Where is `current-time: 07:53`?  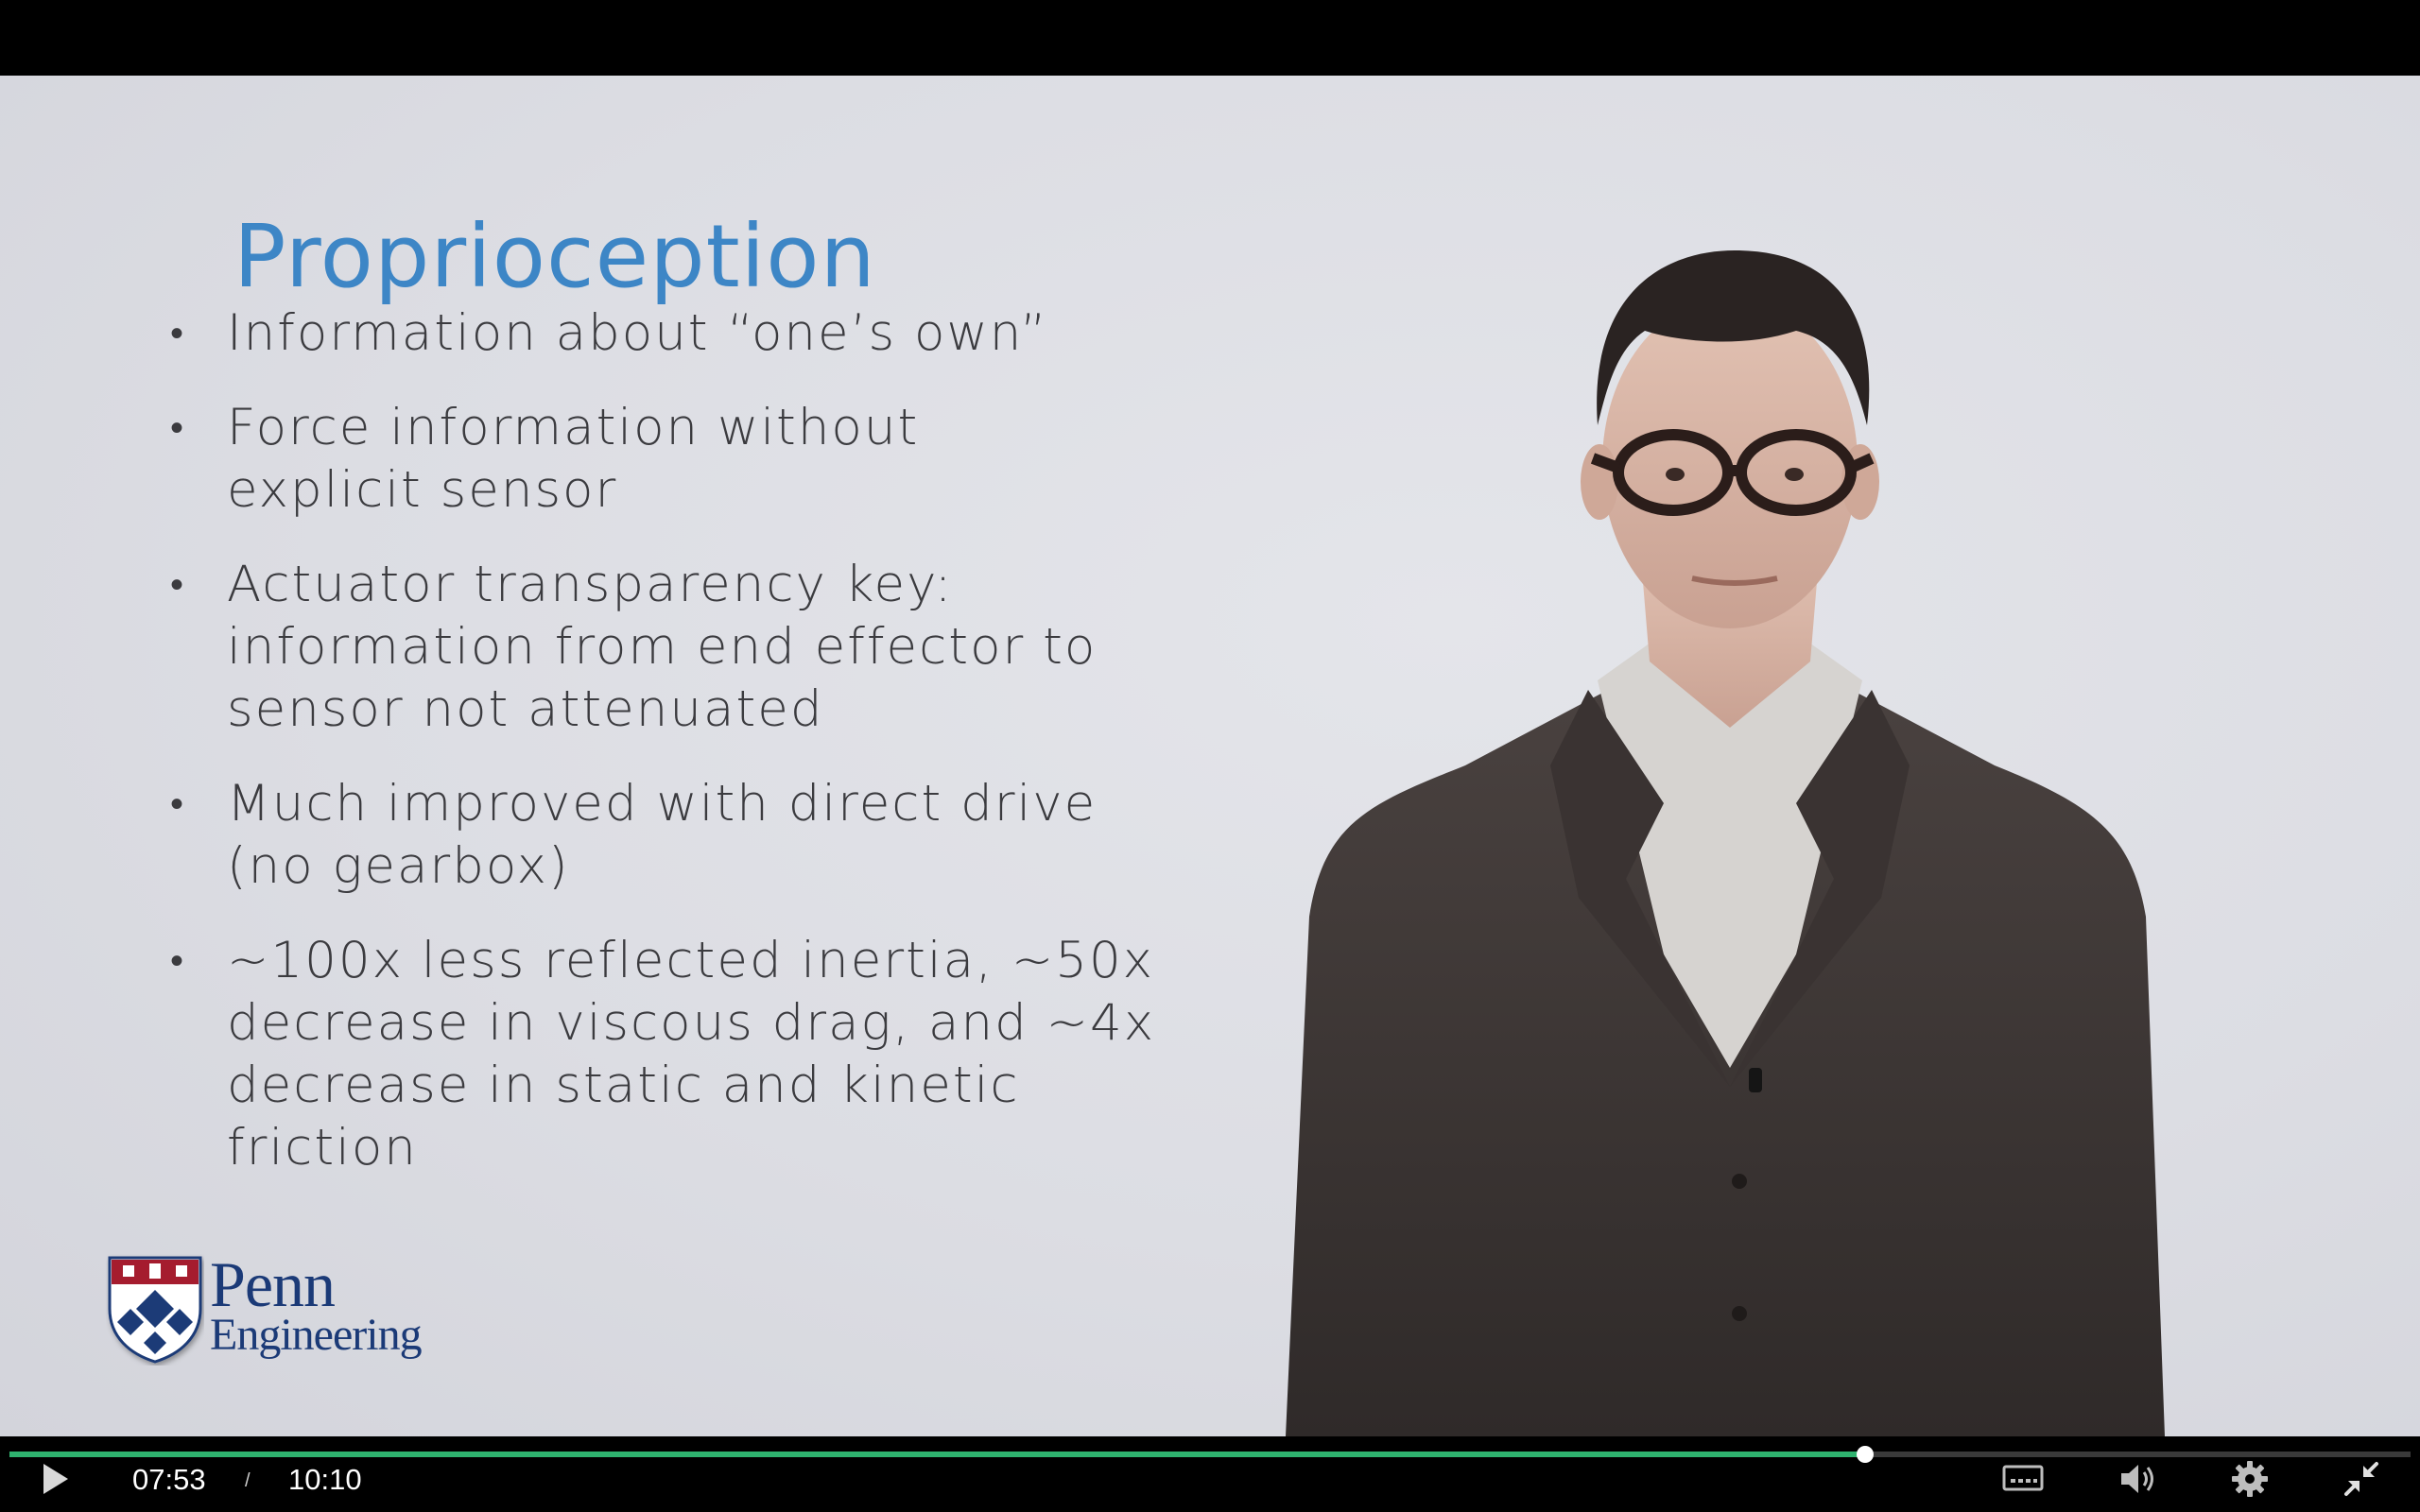 current-time: 07:53 is located at coordinates (169, 1479).